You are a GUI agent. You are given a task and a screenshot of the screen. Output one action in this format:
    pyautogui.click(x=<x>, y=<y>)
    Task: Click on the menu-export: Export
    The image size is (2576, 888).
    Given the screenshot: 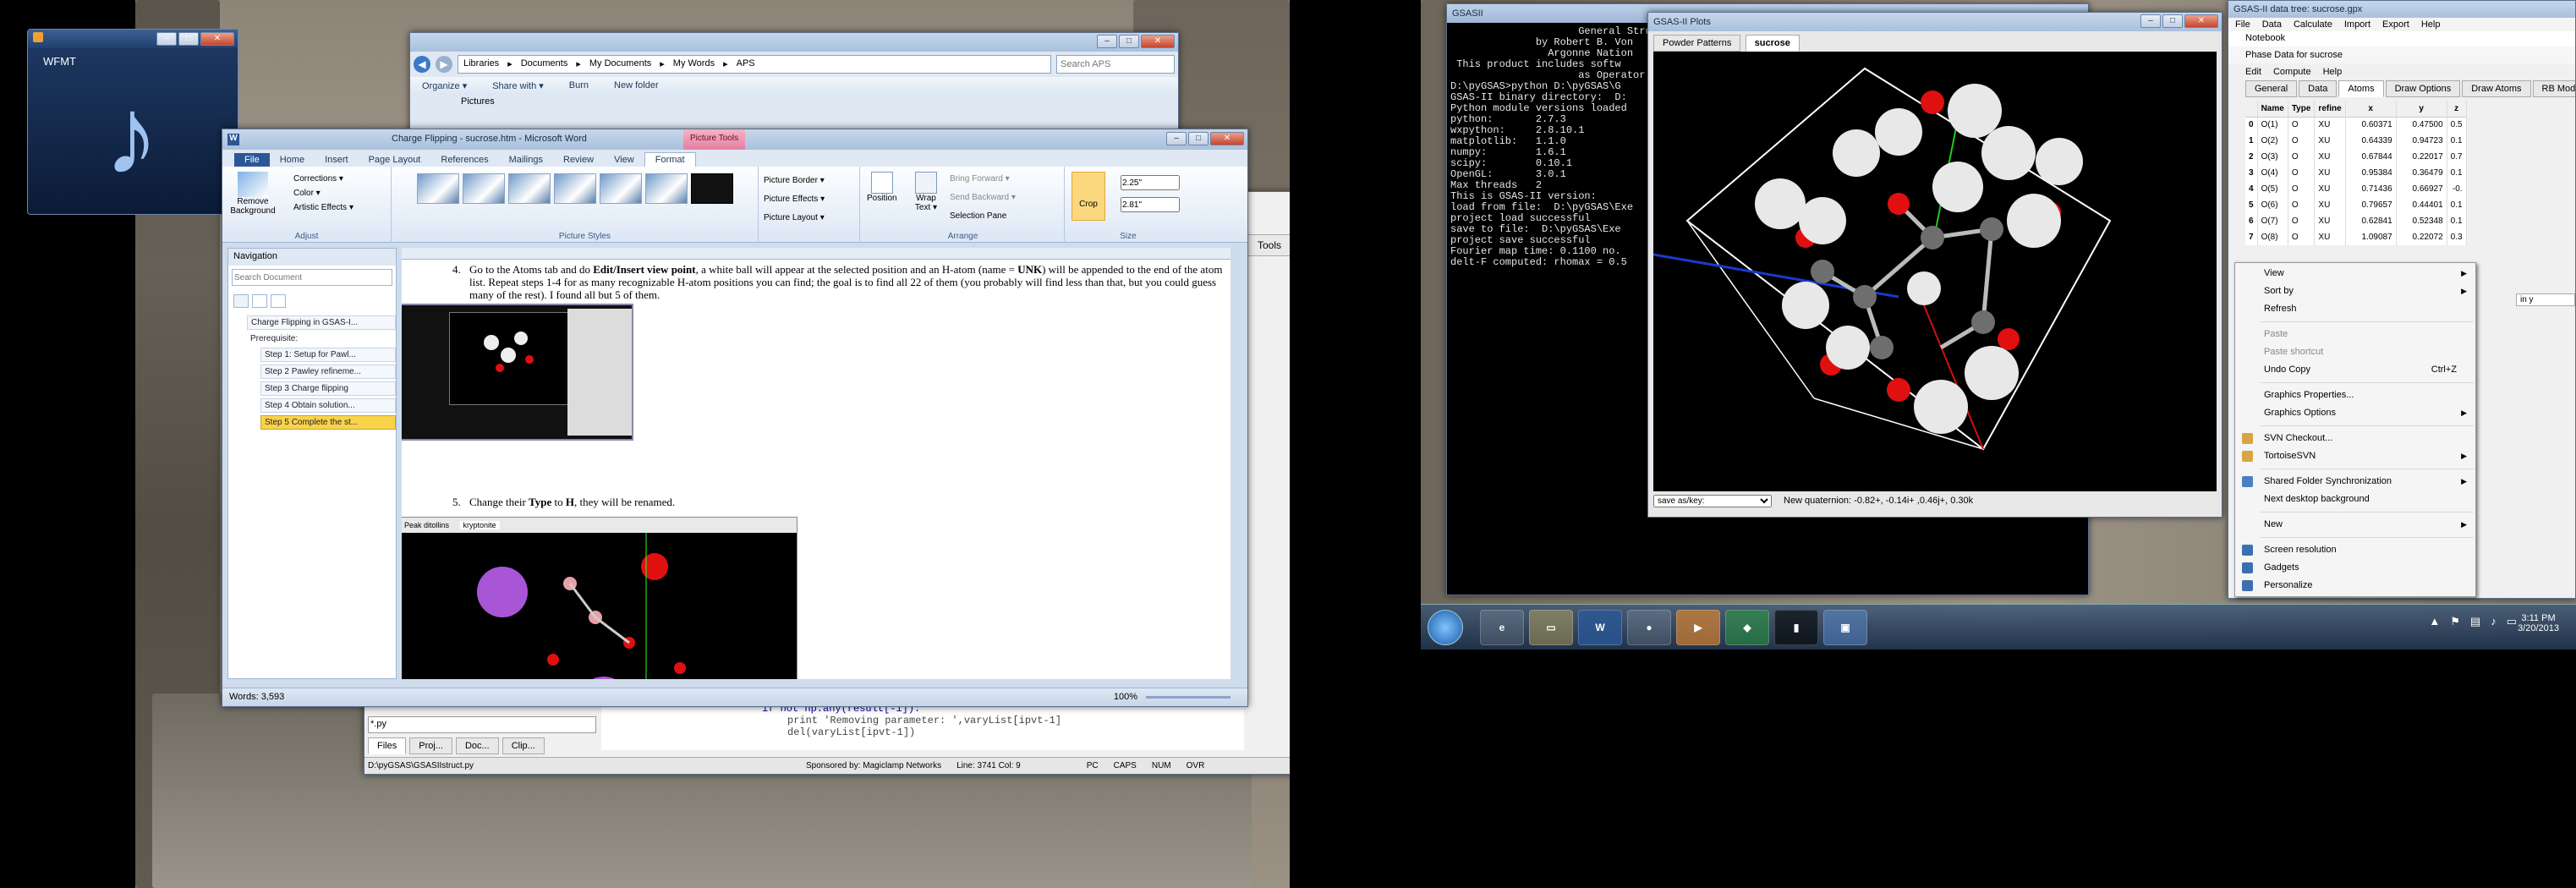 What is the action you would take?
    pyautogui.click(x=2395, y=25)
    